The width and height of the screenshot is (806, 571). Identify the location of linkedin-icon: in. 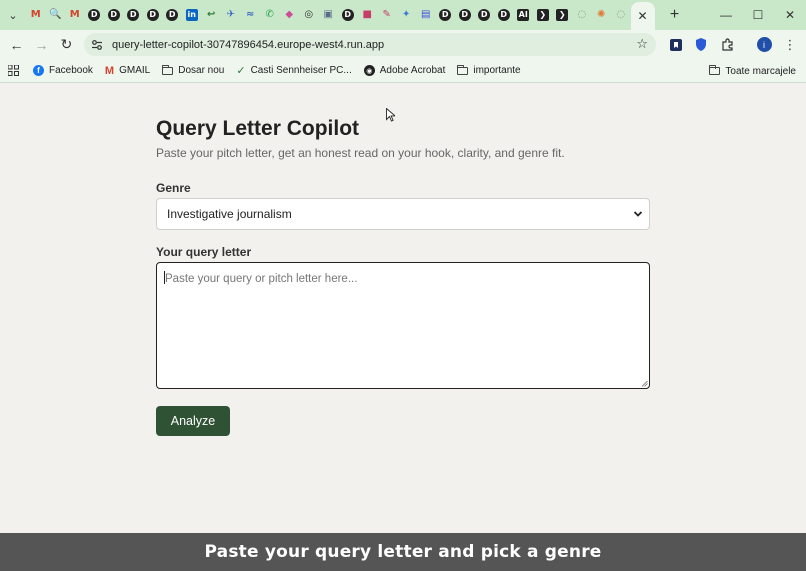
(191, 15).